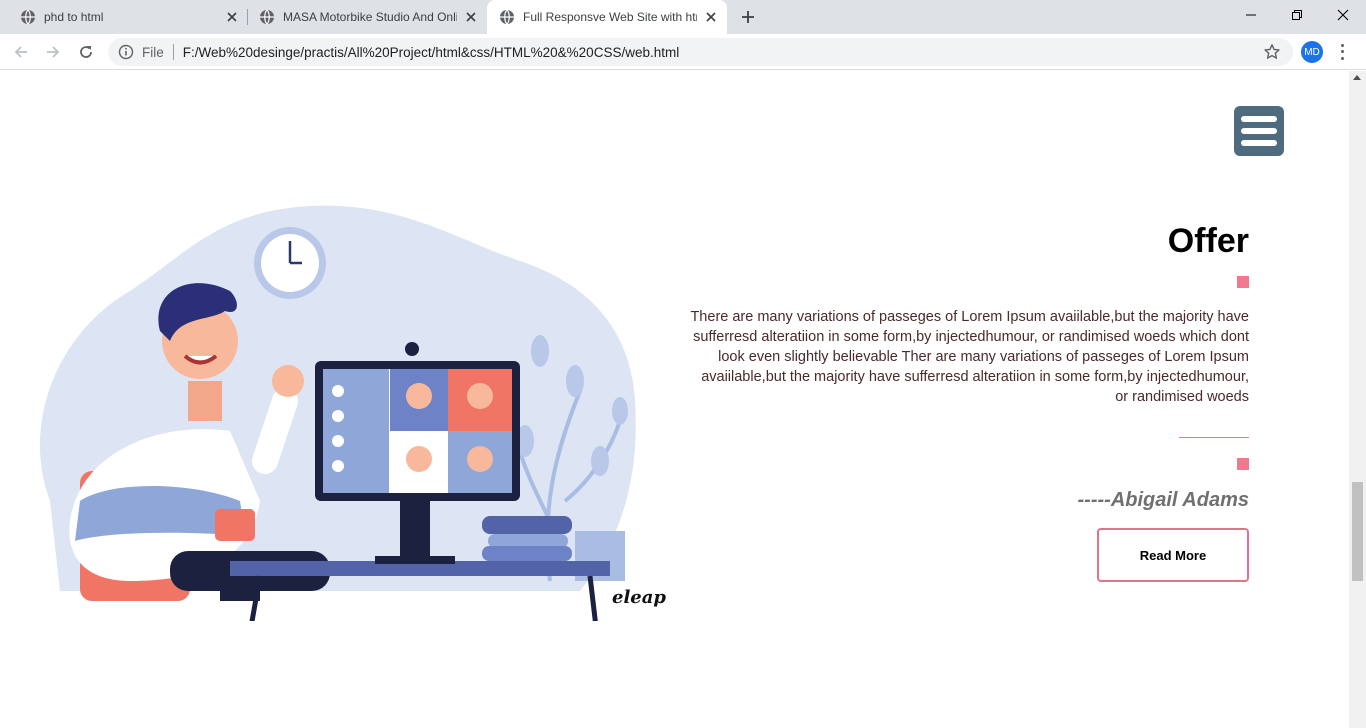  I want to click on new-tab-button, so click(748, 17).